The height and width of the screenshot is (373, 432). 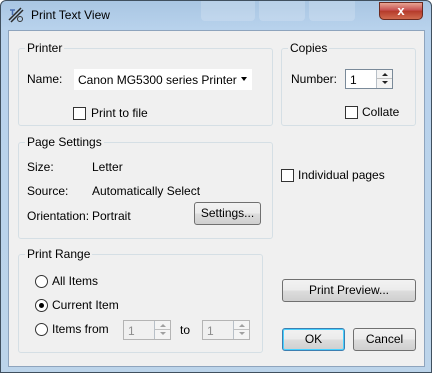 I want to click on source-label: Source:, so click(x=48, y=191).